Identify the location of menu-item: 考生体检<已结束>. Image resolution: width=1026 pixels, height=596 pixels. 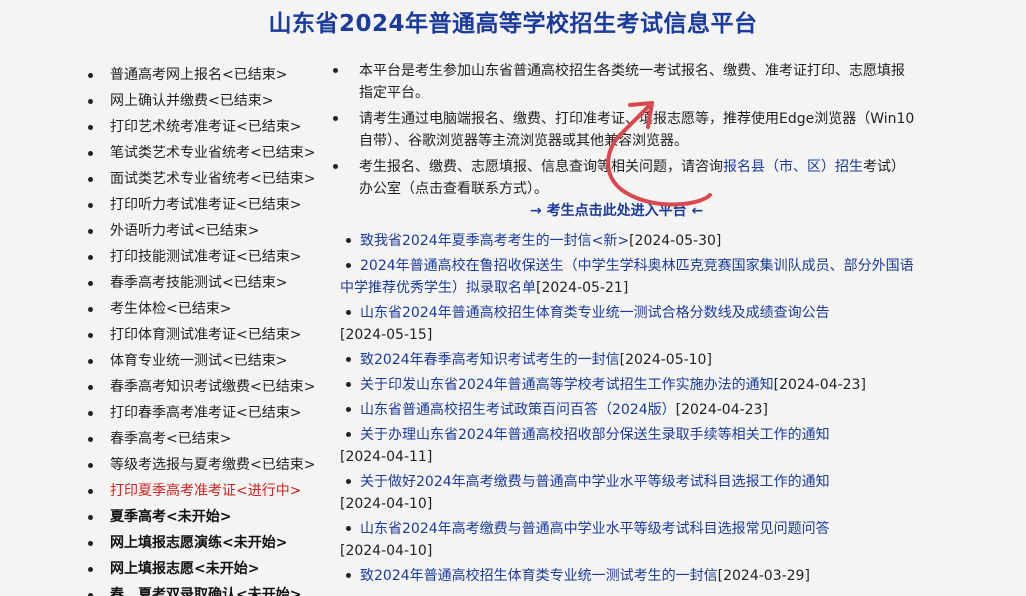
(211, 309).